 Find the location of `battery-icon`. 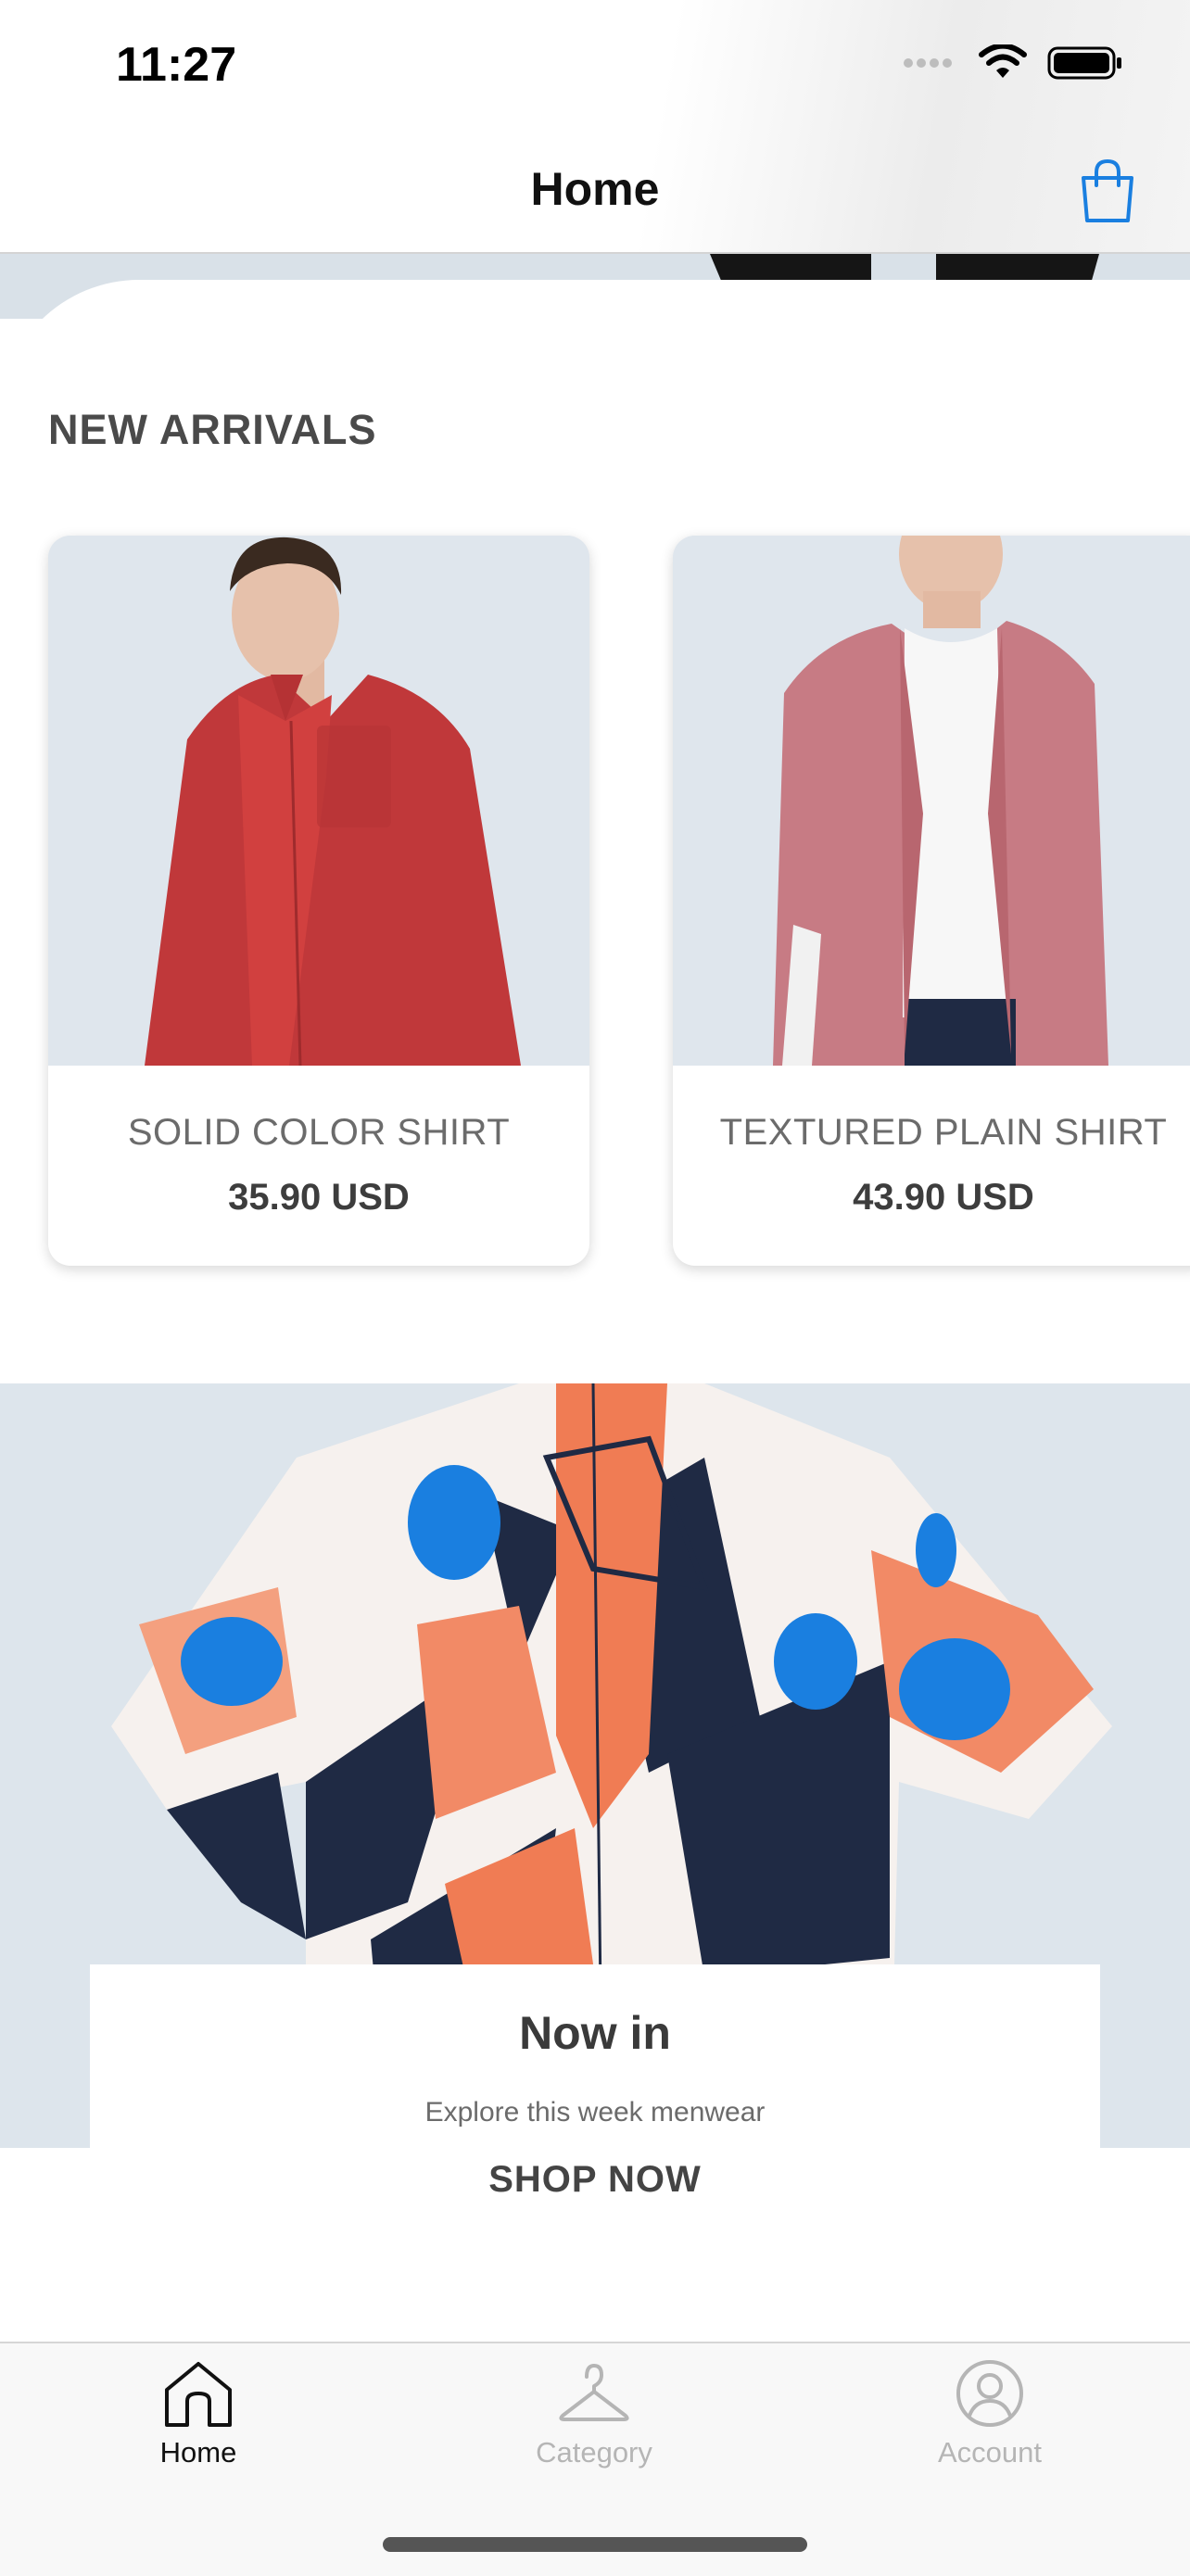

battery-icon is located at coordinates (1085, 65).